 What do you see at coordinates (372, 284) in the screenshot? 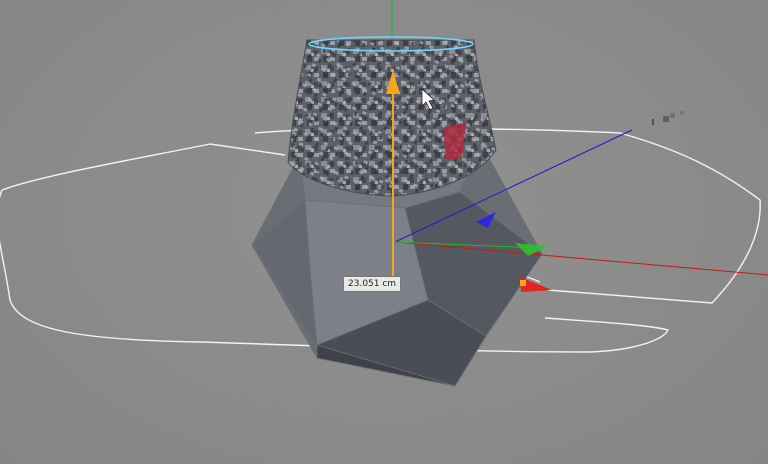
I see `measurement-label: 23.051 cm` at bounding box center [372, 284].